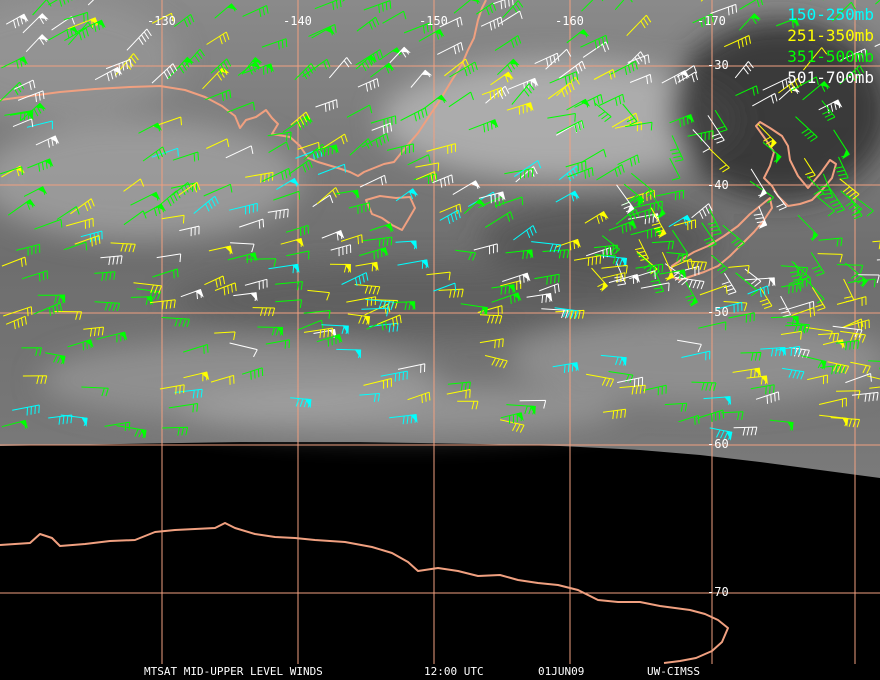 The image size is (880, 680). Describe the element at coordinates (161, 21) in the screenshot. I see `longitude-label: -130` at that location.